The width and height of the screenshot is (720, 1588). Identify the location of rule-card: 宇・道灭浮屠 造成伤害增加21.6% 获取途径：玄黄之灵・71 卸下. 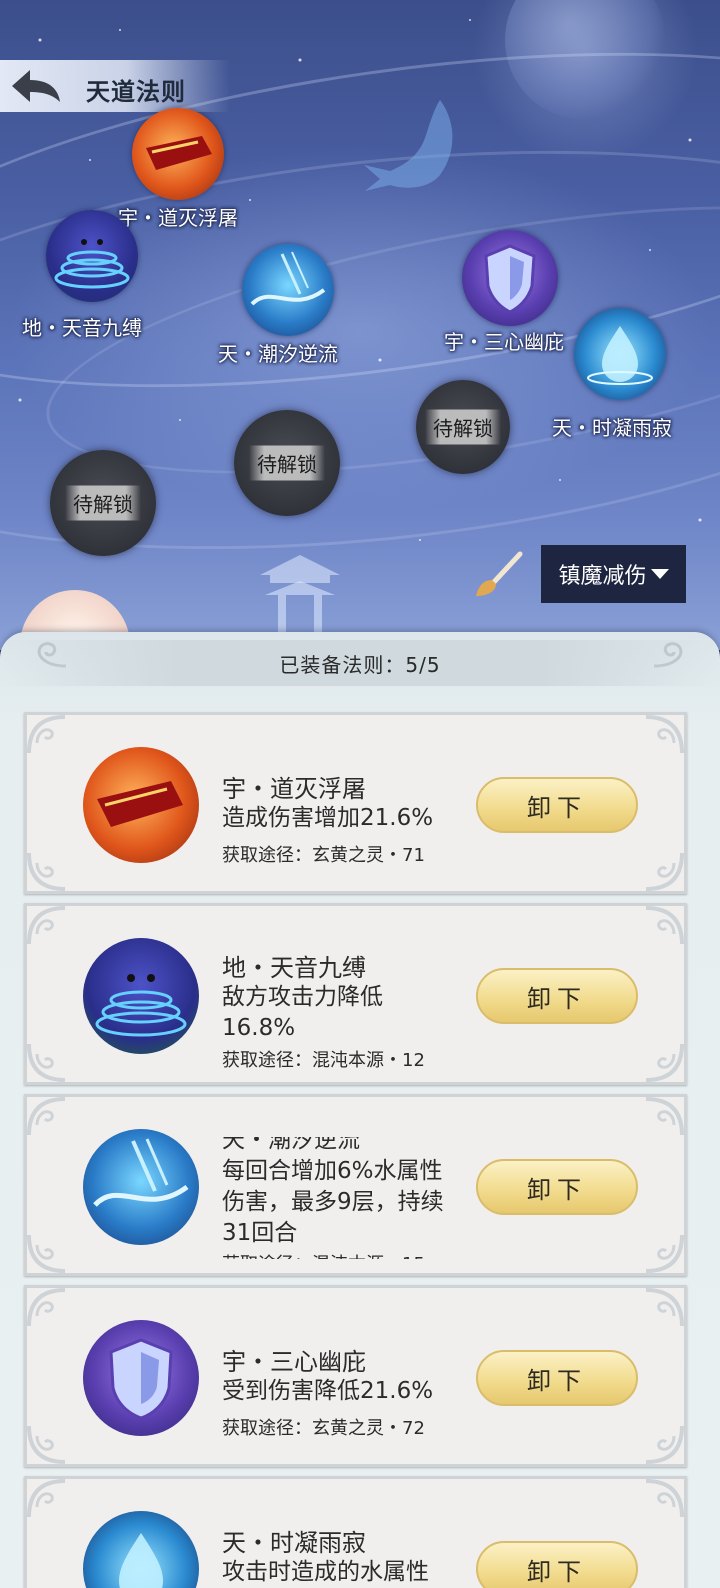
(355, 803).